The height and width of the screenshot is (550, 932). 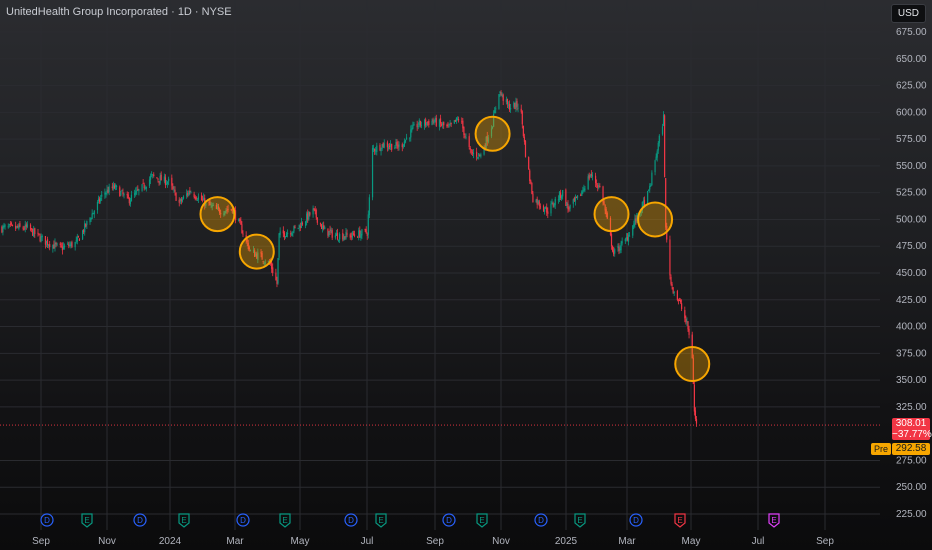 What do you see at coordinates (170, 541) in the screenshot?
I see `time-tick-label: 2024` at bounding box center [170, 541].